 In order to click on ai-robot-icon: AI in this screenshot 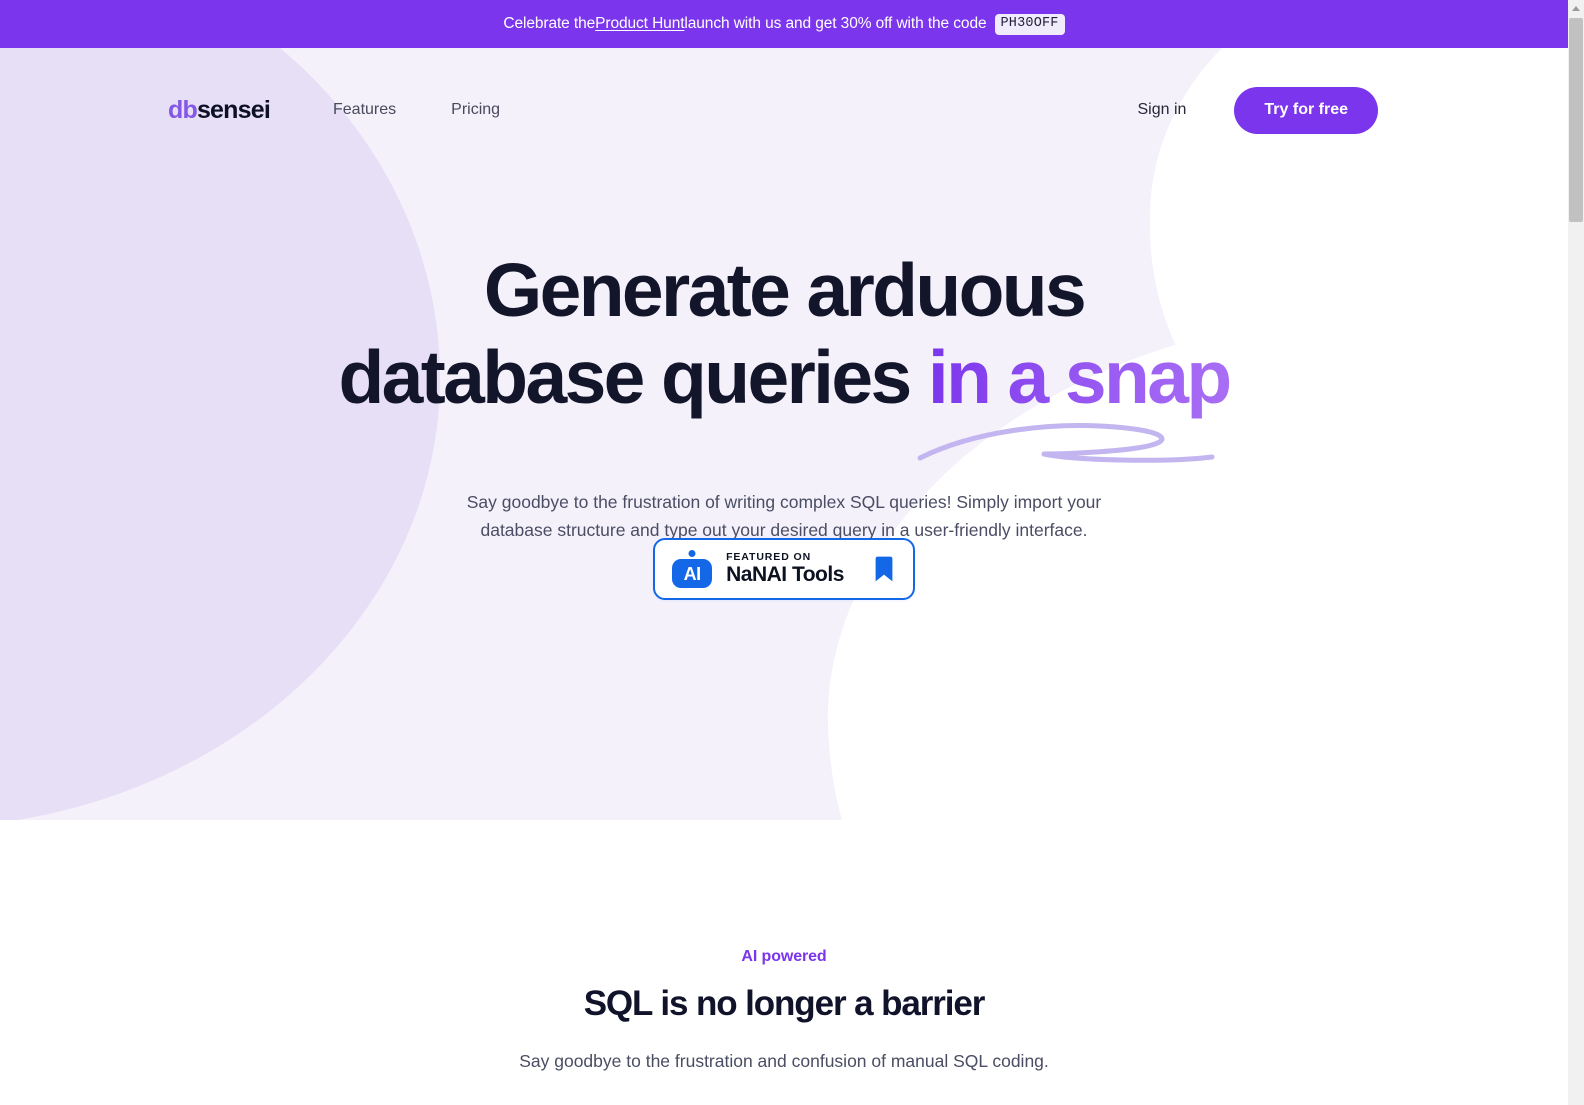, I will do `click(692, 569)`.